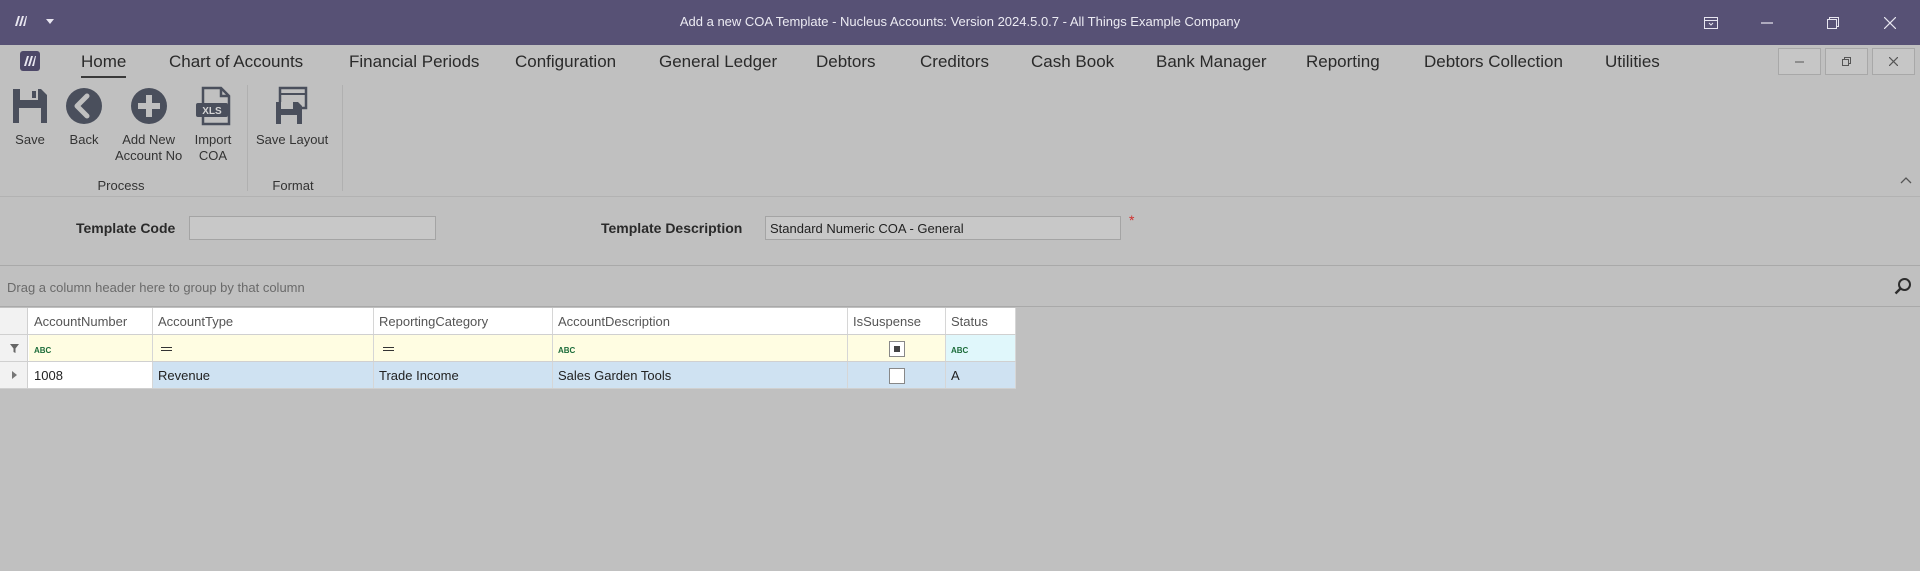 The width and height of the screenshot is (1920, 571). I want to click on template-description-label: Template Description, so click(672, 228).